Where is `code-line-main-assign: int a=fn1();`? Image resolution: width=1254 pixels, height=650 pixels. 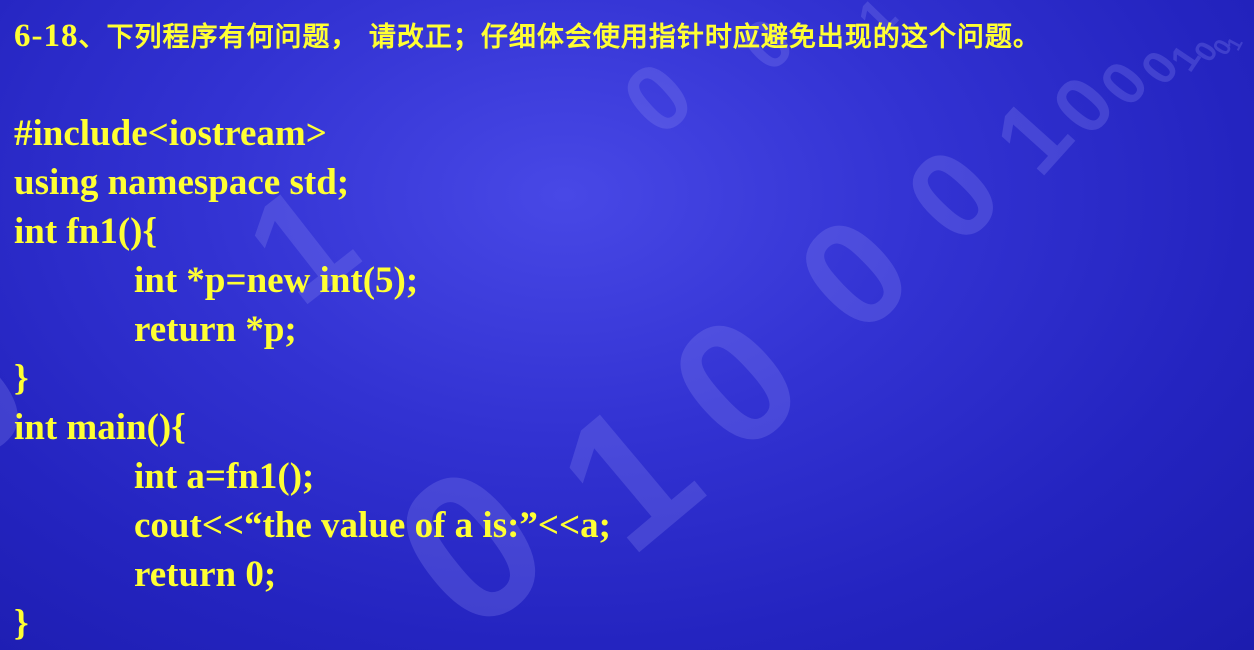
code-line-main-assign: int a=fn1(); is located at coordinates (224, 476).